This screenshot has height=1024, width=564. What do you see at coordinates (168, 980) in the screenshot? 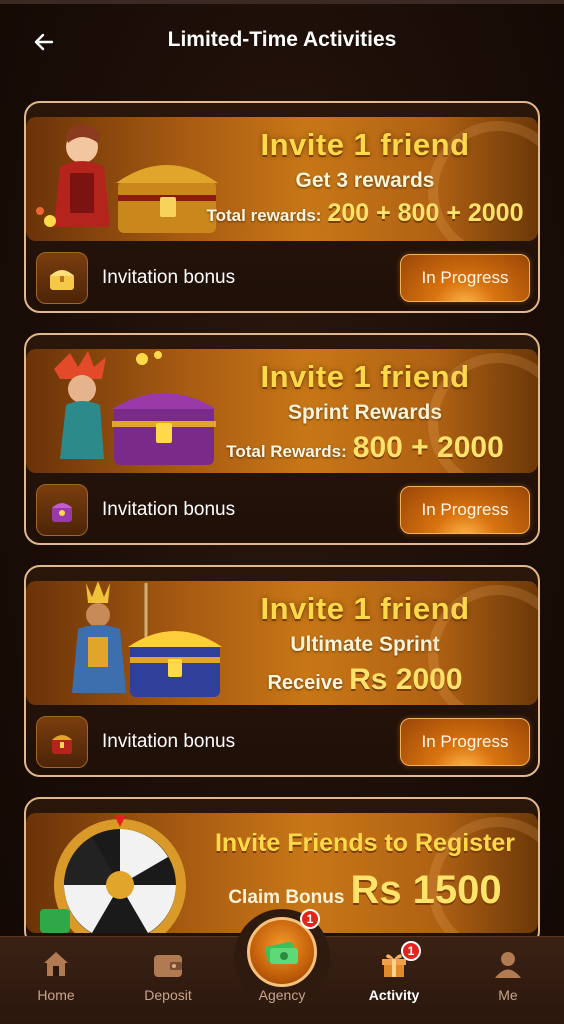
I see `tab-deposit: Deposit` at bounding box center [168, 980].